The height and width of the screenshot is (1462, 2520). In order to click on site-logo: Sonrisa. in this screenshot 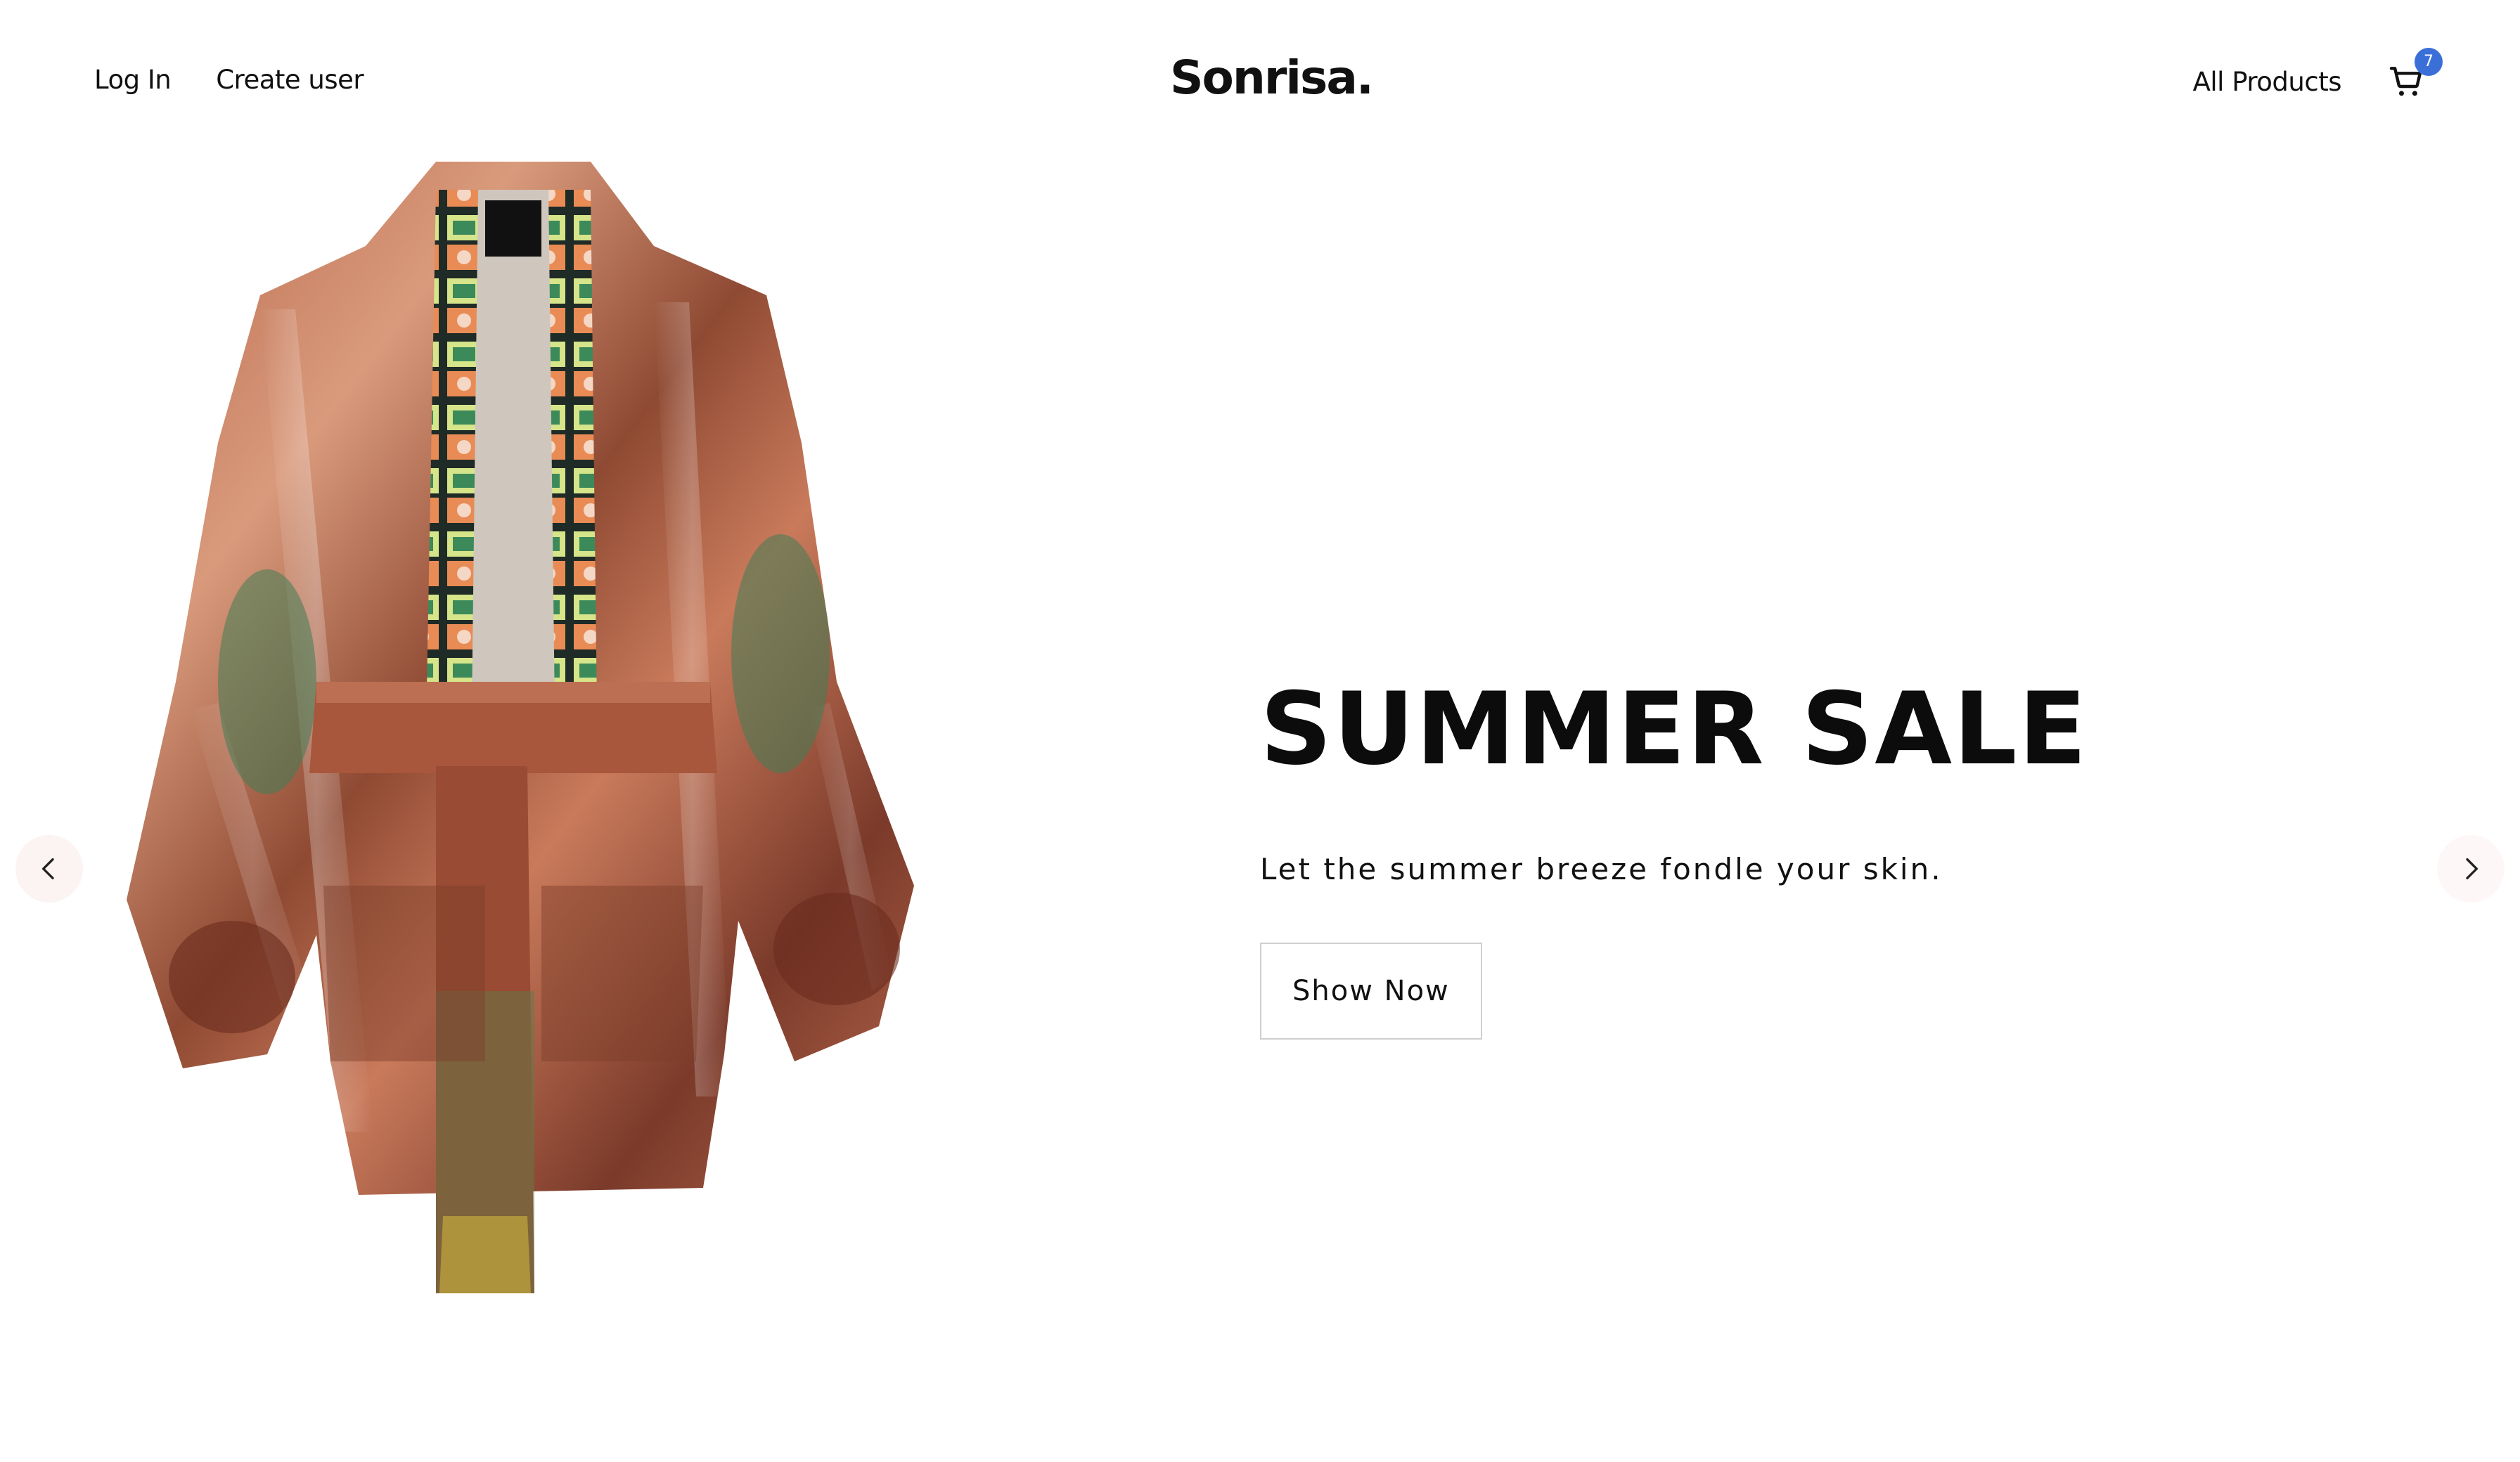, I will do `click(1272, 78)`.